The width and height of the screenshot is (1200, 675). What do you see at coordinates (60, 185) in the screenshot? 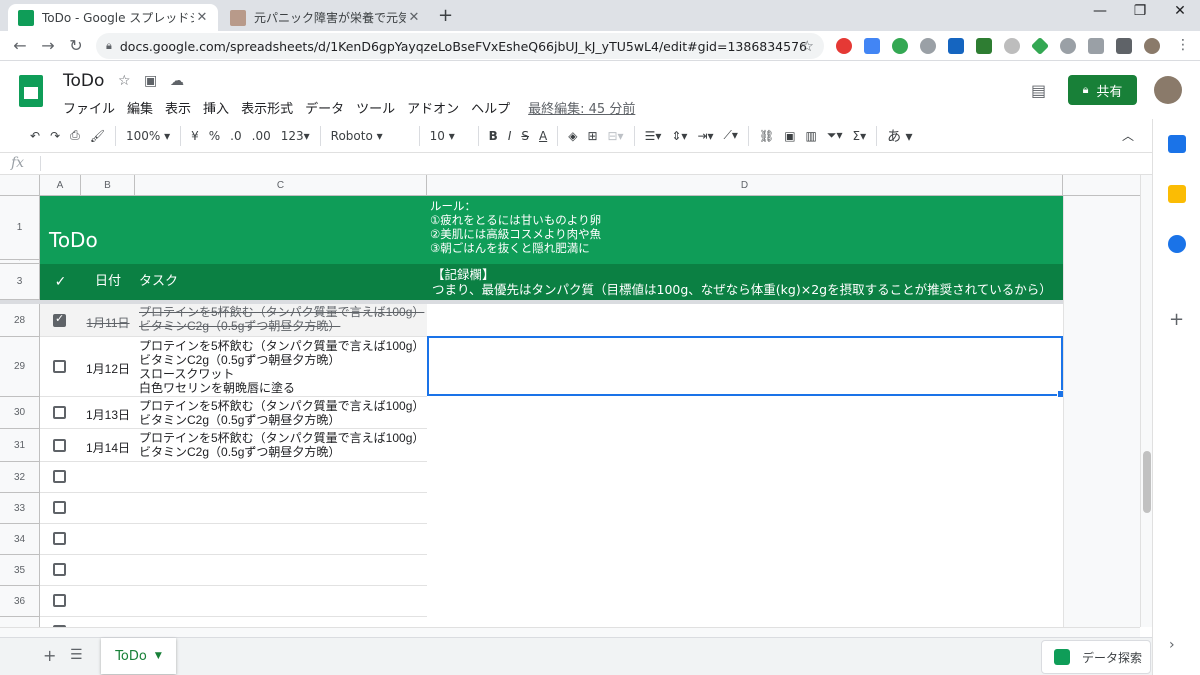
I see `column-header-a: A` at bounding box center [60, 185].